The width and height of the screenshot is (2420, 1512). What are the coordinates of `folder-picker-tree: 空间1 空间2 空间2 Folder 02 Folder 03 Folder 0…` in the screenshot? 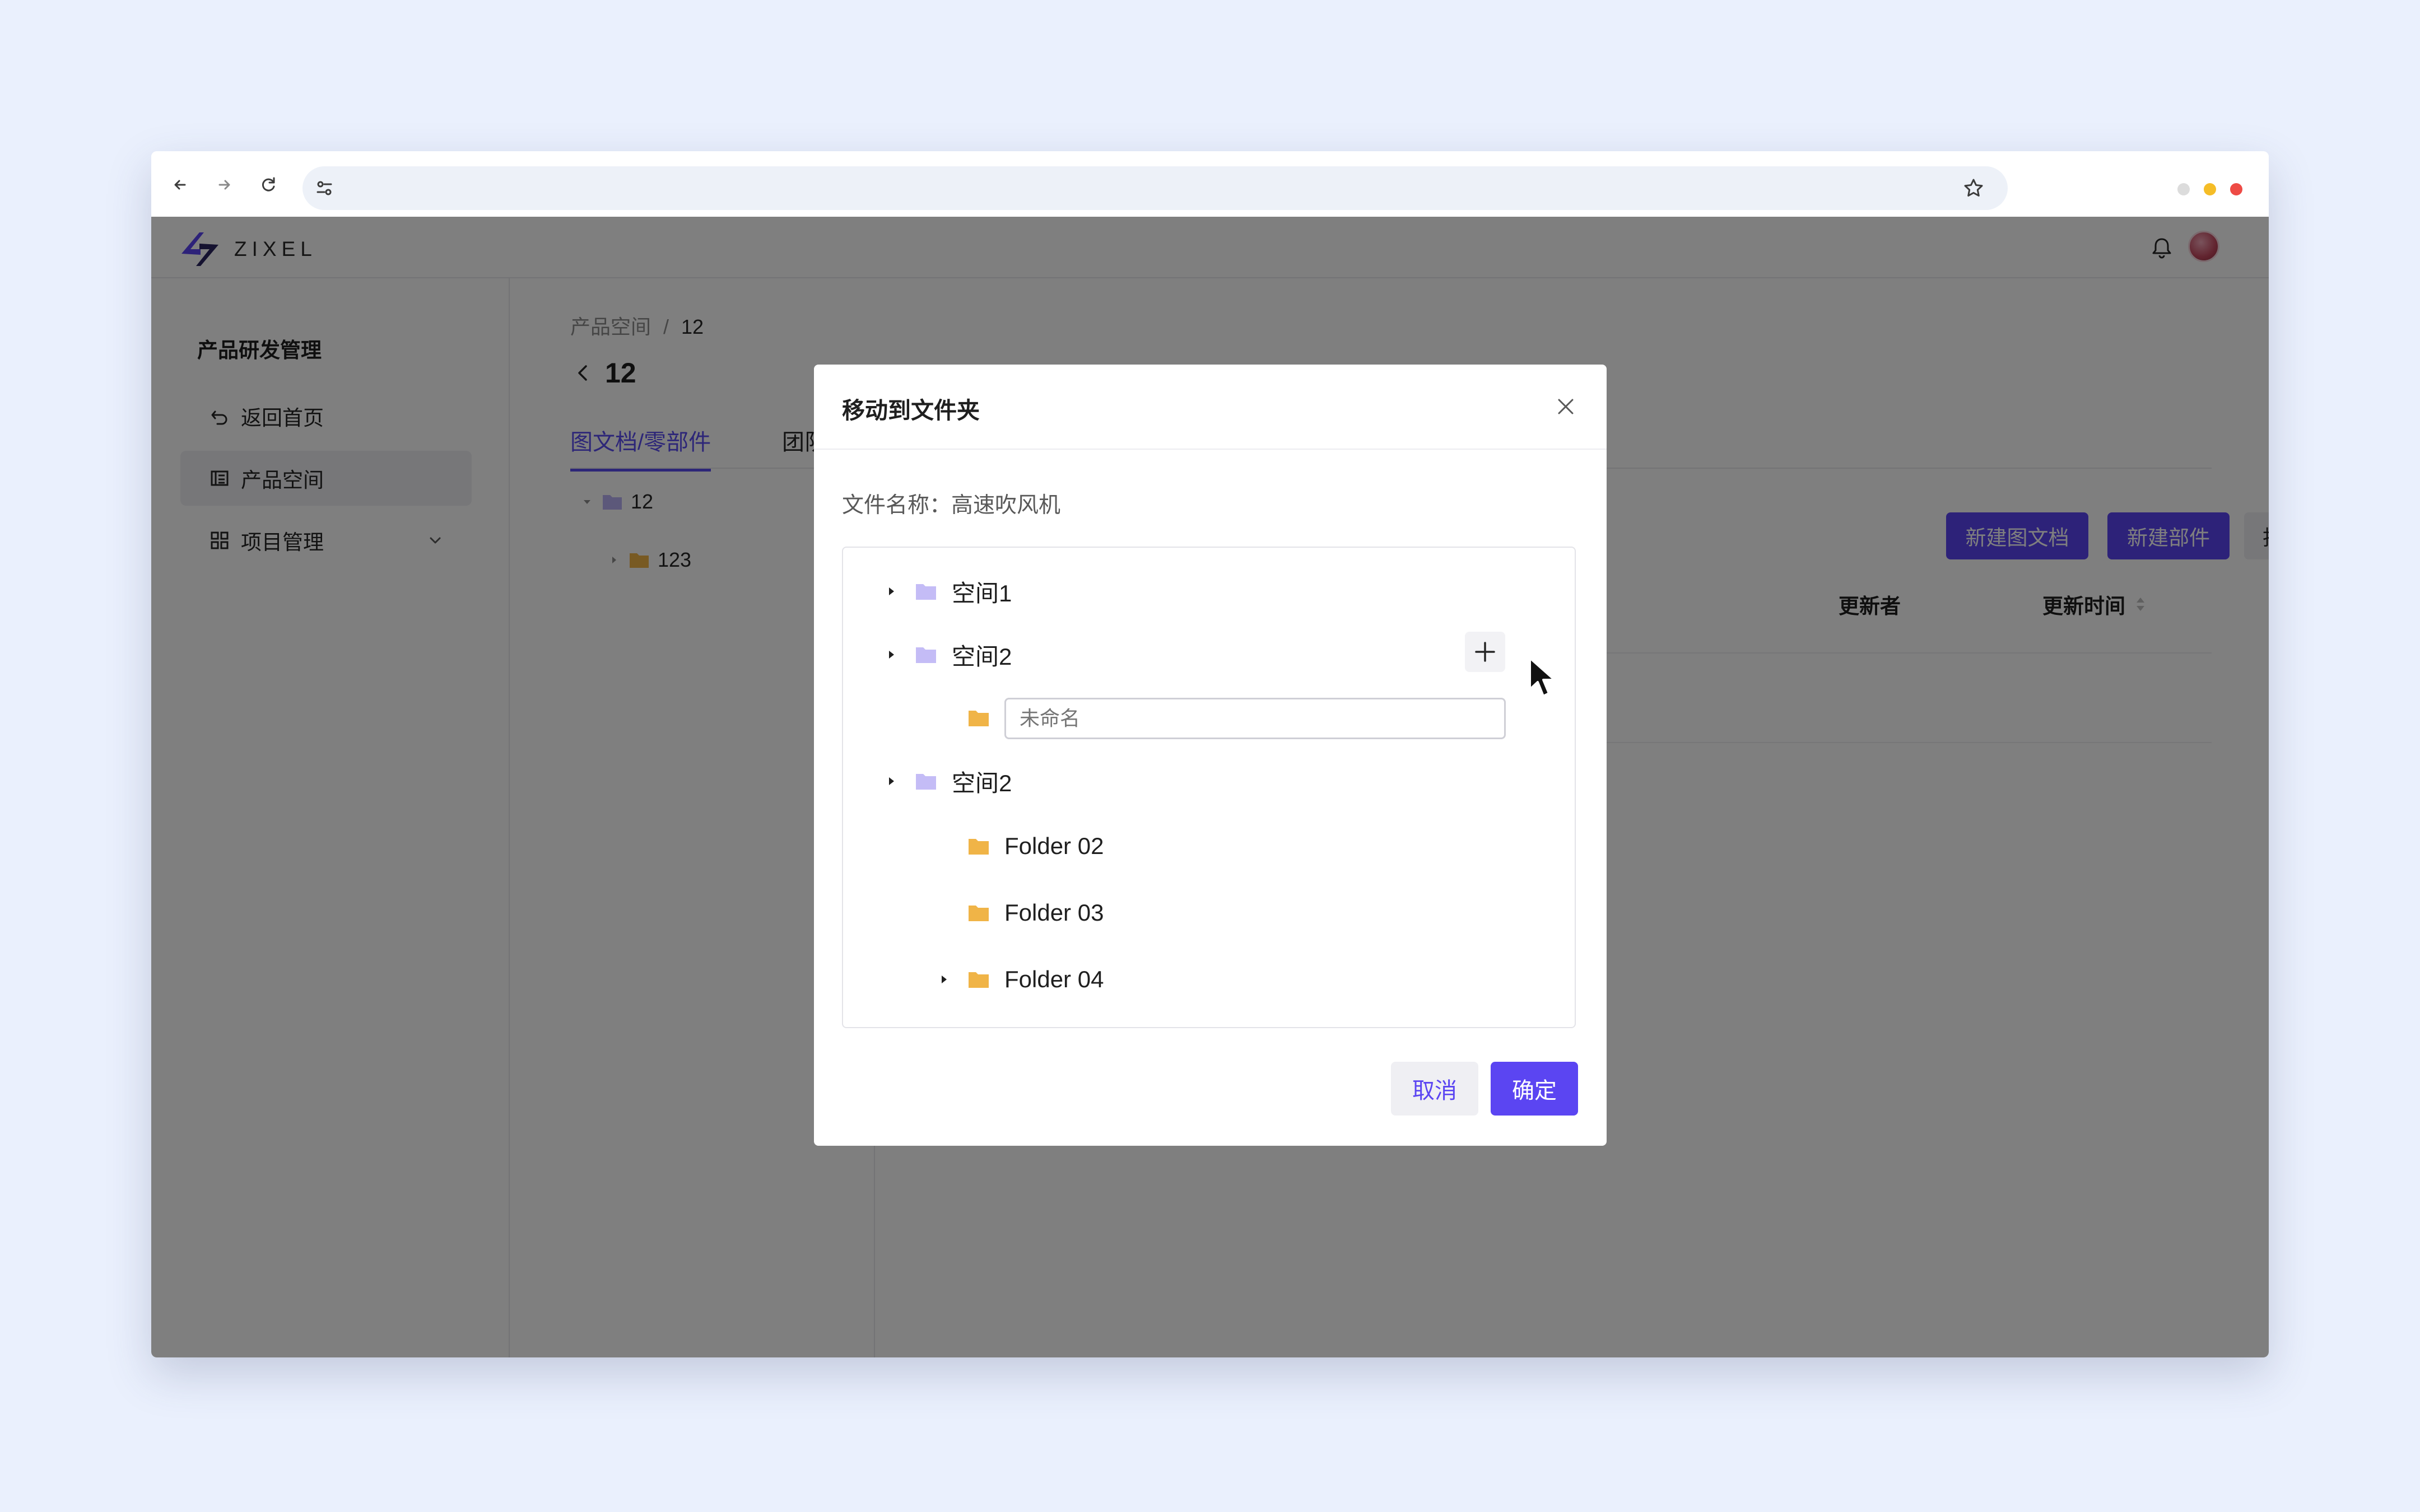 It's located at (1209, 788).